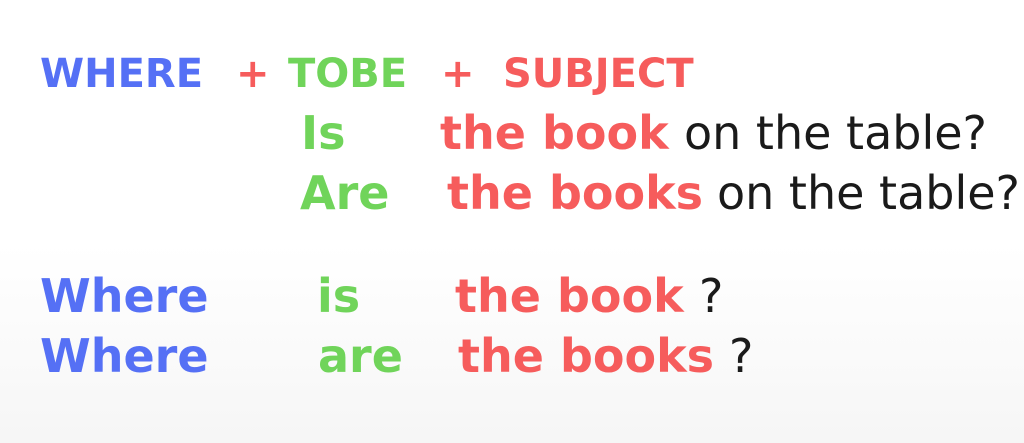  I want to click on question-1-verb: is, so click(339, 296).